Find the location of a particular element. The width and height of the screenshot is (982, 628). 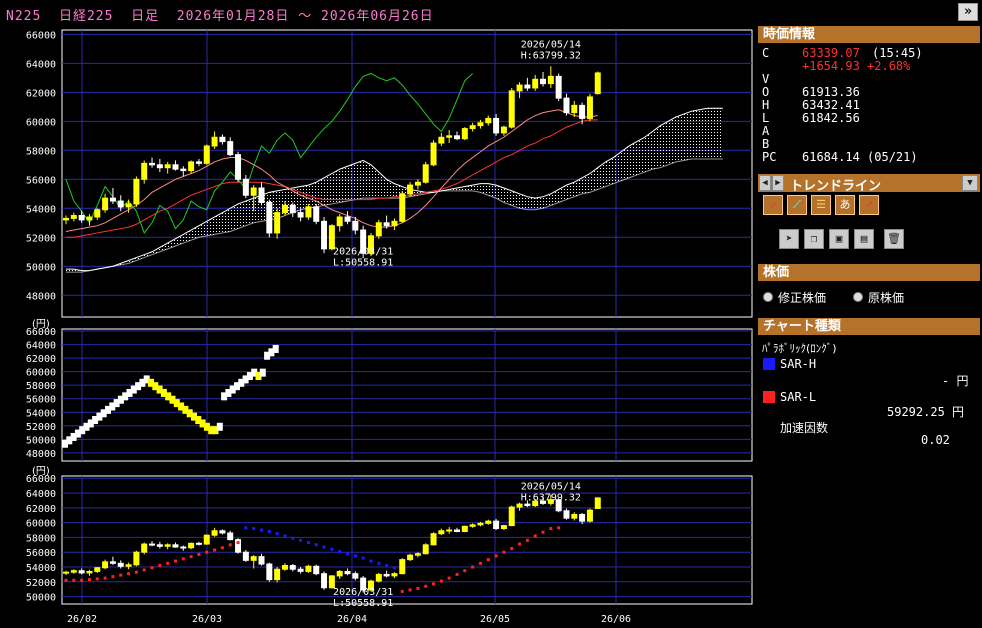

double-chevron-right-icon: » is located at coordinates (968, 12).